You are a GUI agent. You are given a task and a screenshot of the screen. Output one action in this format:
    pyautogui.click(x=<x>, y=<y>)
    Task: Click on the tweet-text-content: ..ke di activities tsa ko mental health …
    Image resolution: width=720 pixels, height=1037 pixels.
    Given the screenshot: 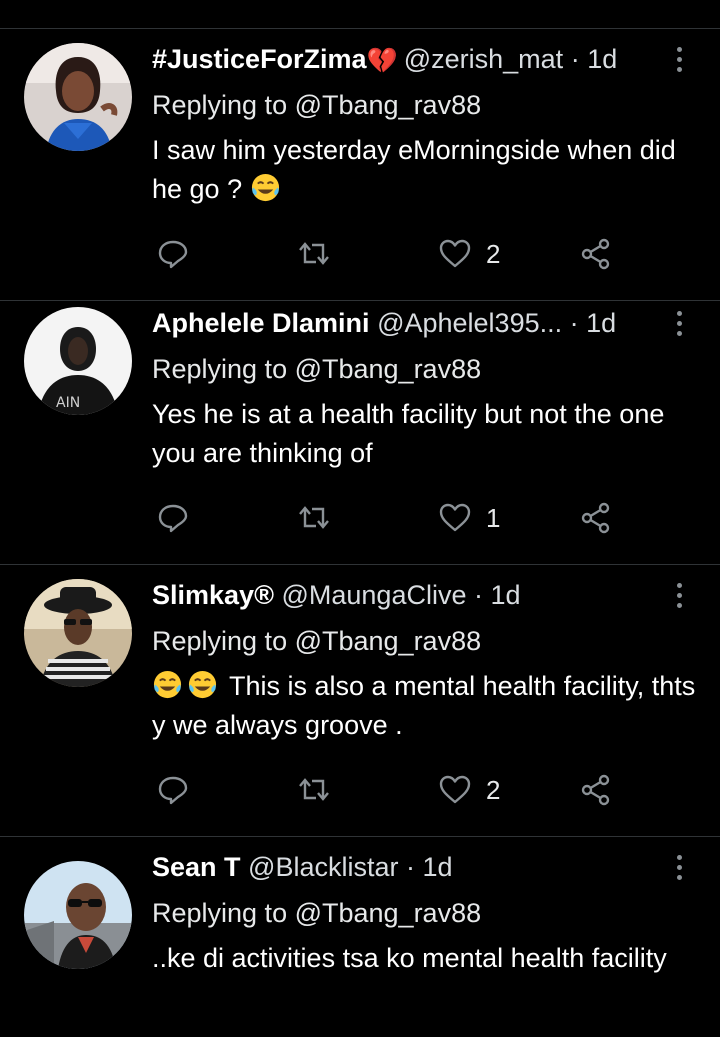 What is the action you would take?
    pyautogui.click(x=409, y=958)
    